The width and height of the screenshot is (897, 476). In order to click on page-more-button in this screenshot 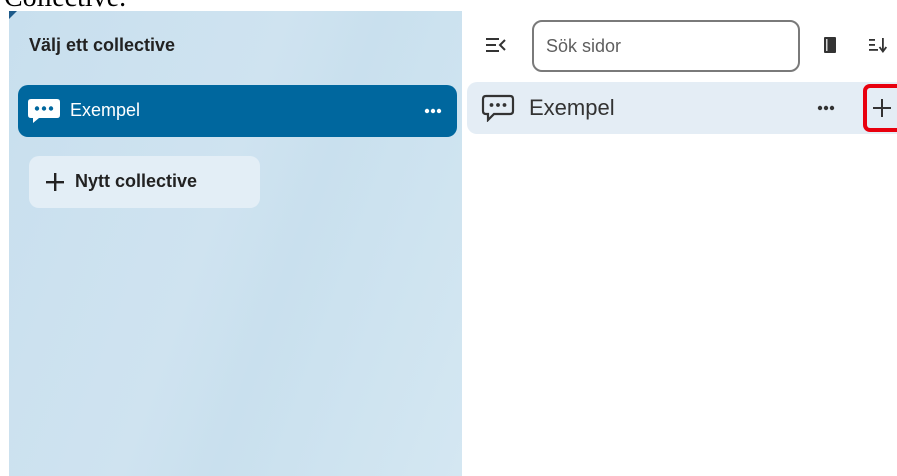, I will do `click(826, 108)`.